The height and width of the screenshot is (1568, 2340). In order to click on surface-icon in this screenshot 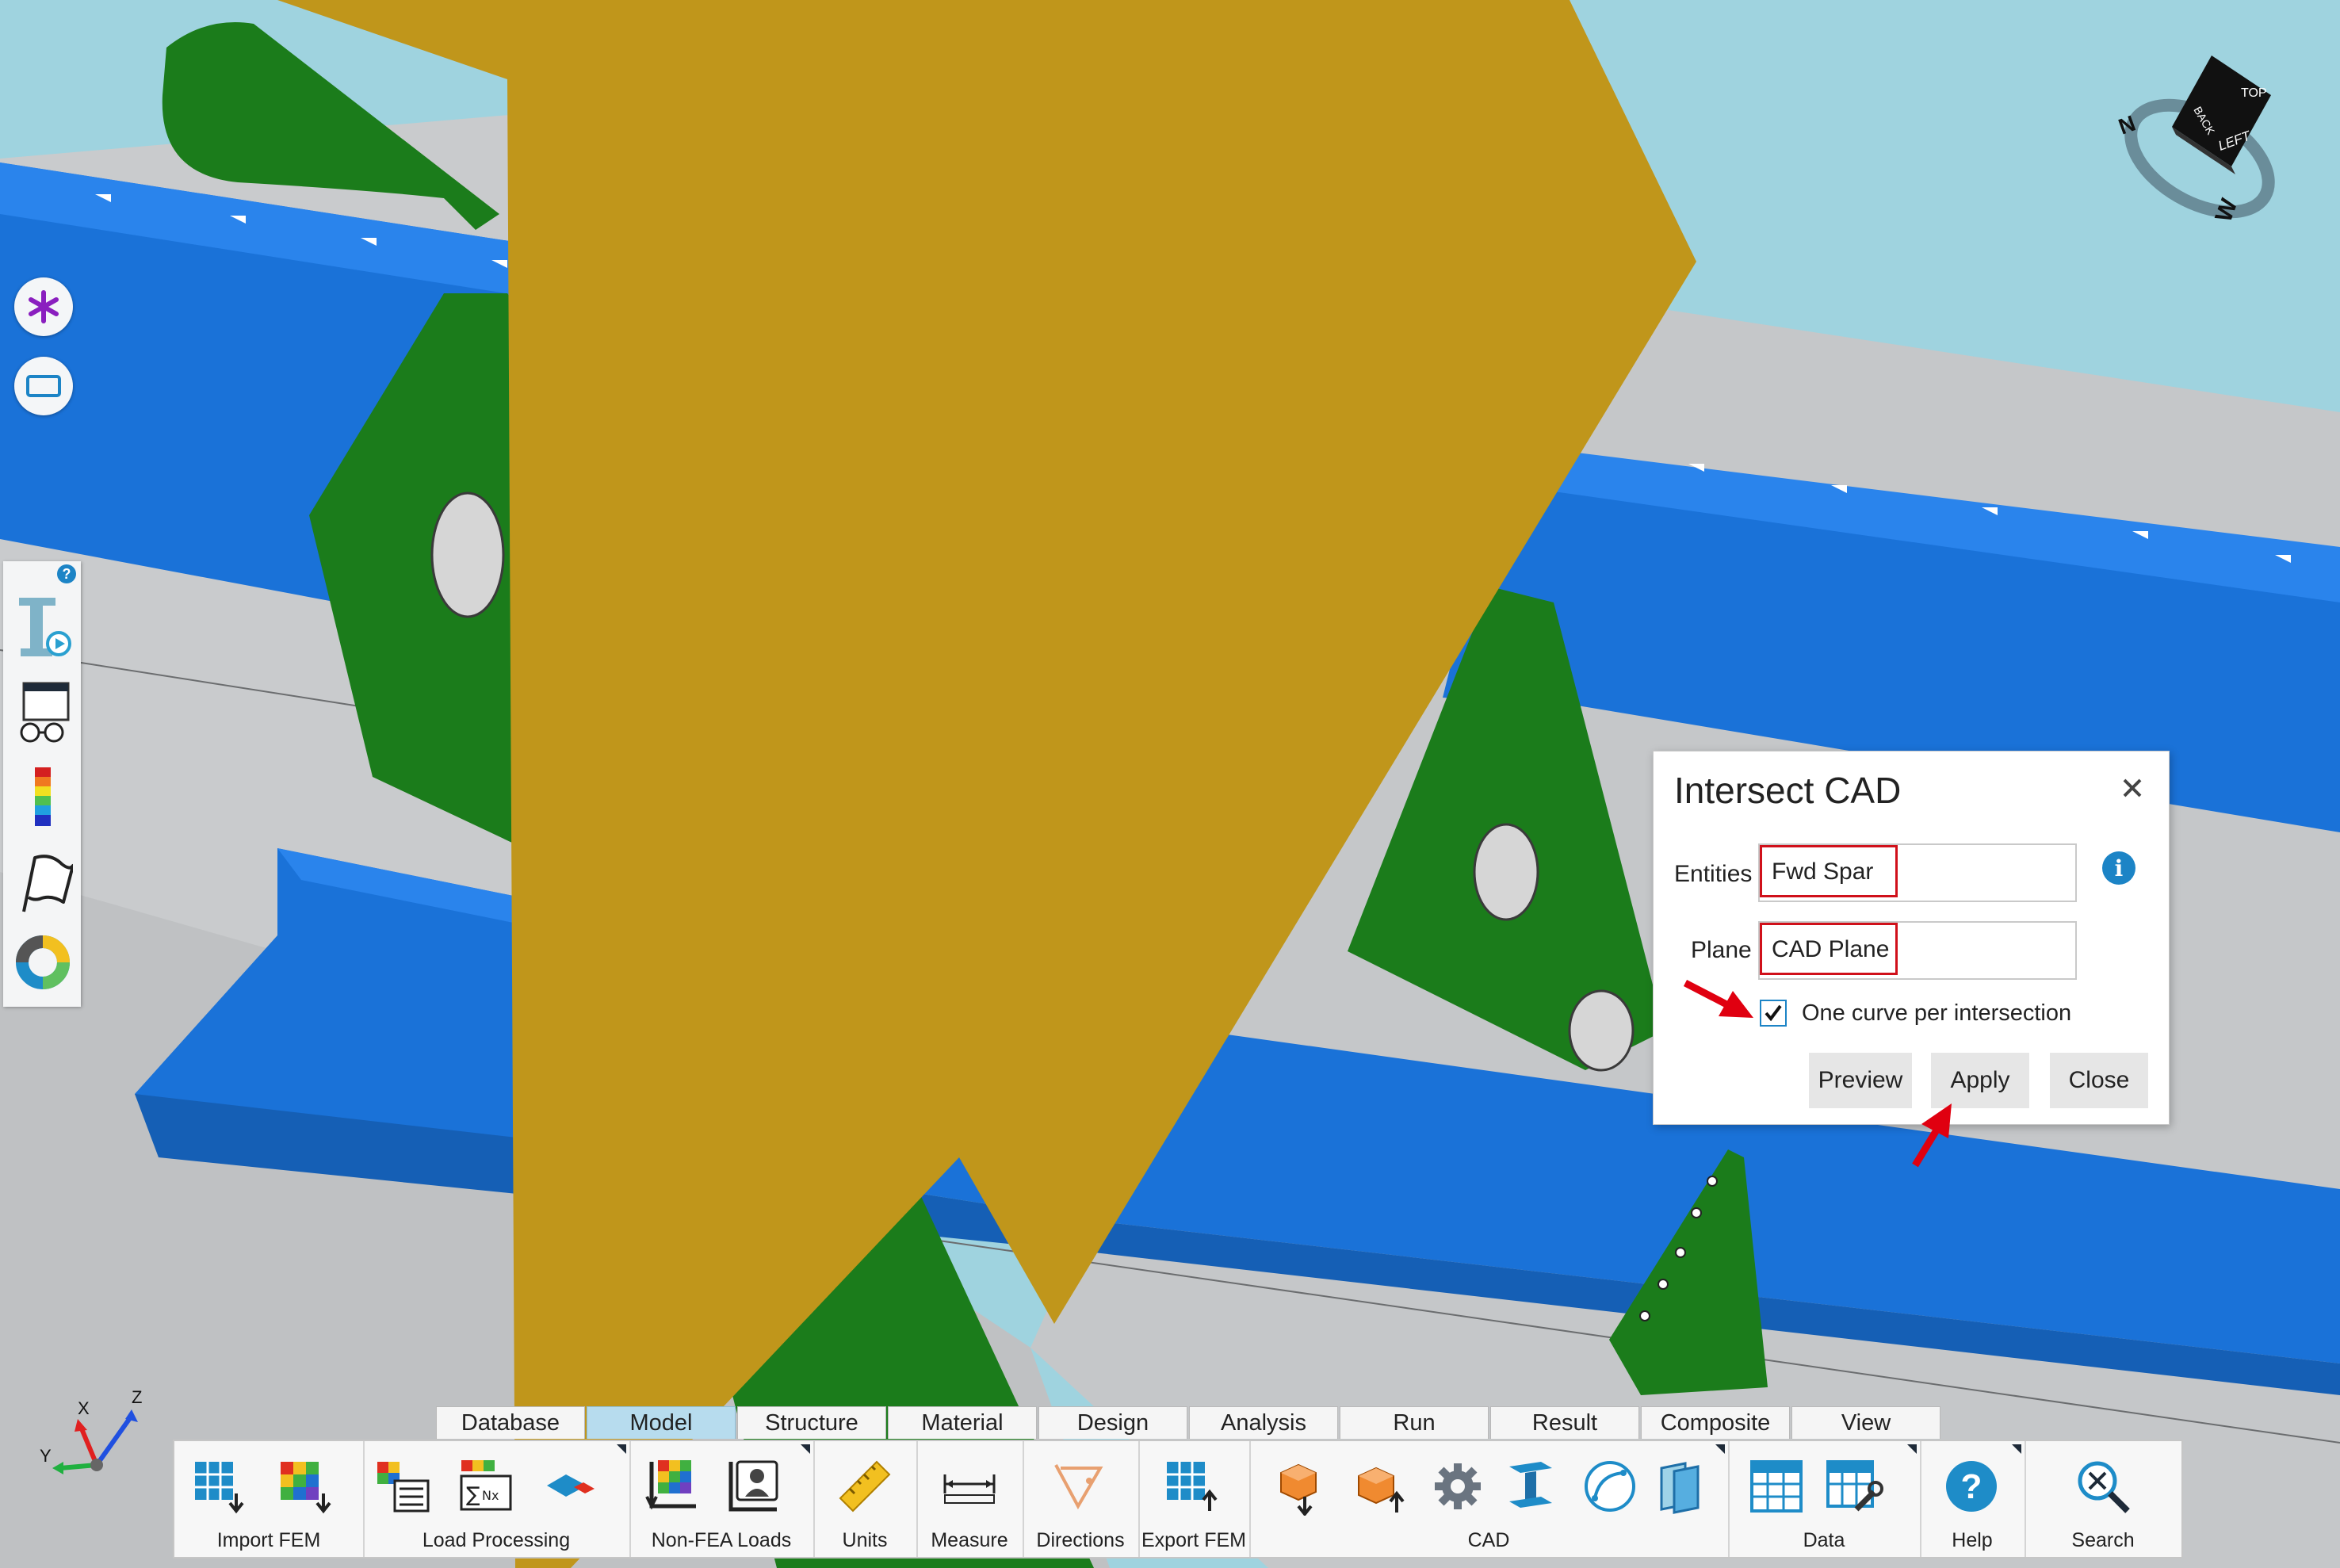, I will do `click(1680, 1488)`.